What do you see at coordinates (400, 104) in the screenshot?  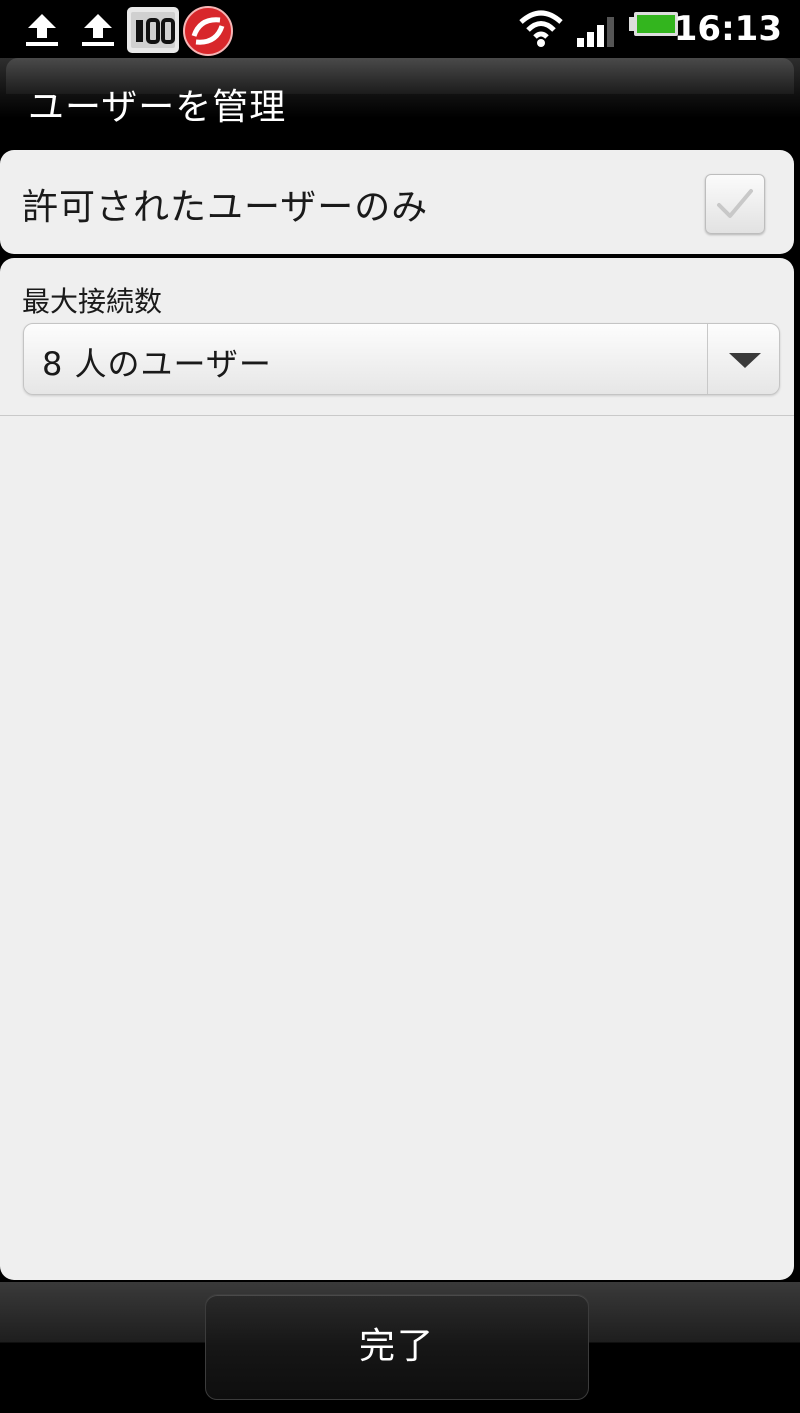 I see `title-bar: ユーザーを管理` at bounding box center [400, 104].